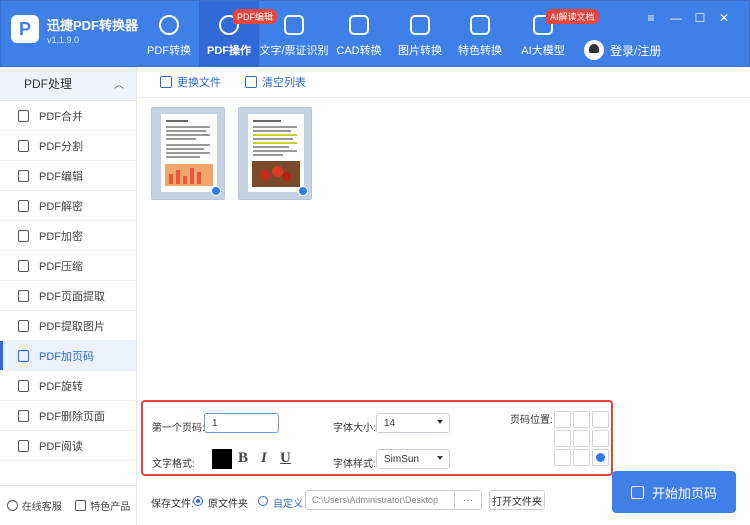  I want to click on replace-file-button: 更换文件, so click(190, 82).